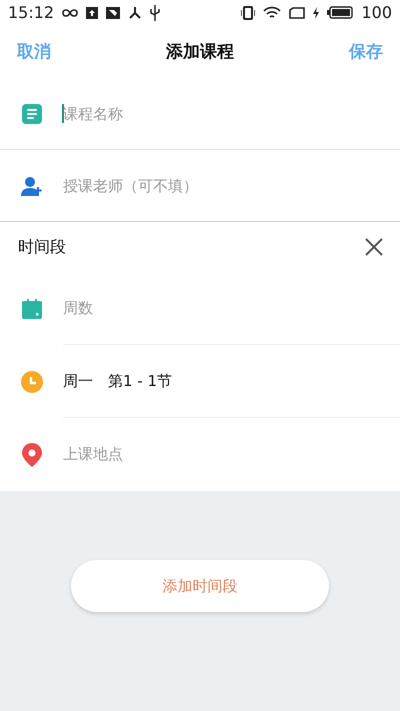  I want to click on week-selector: 周数, so click(78, 308).